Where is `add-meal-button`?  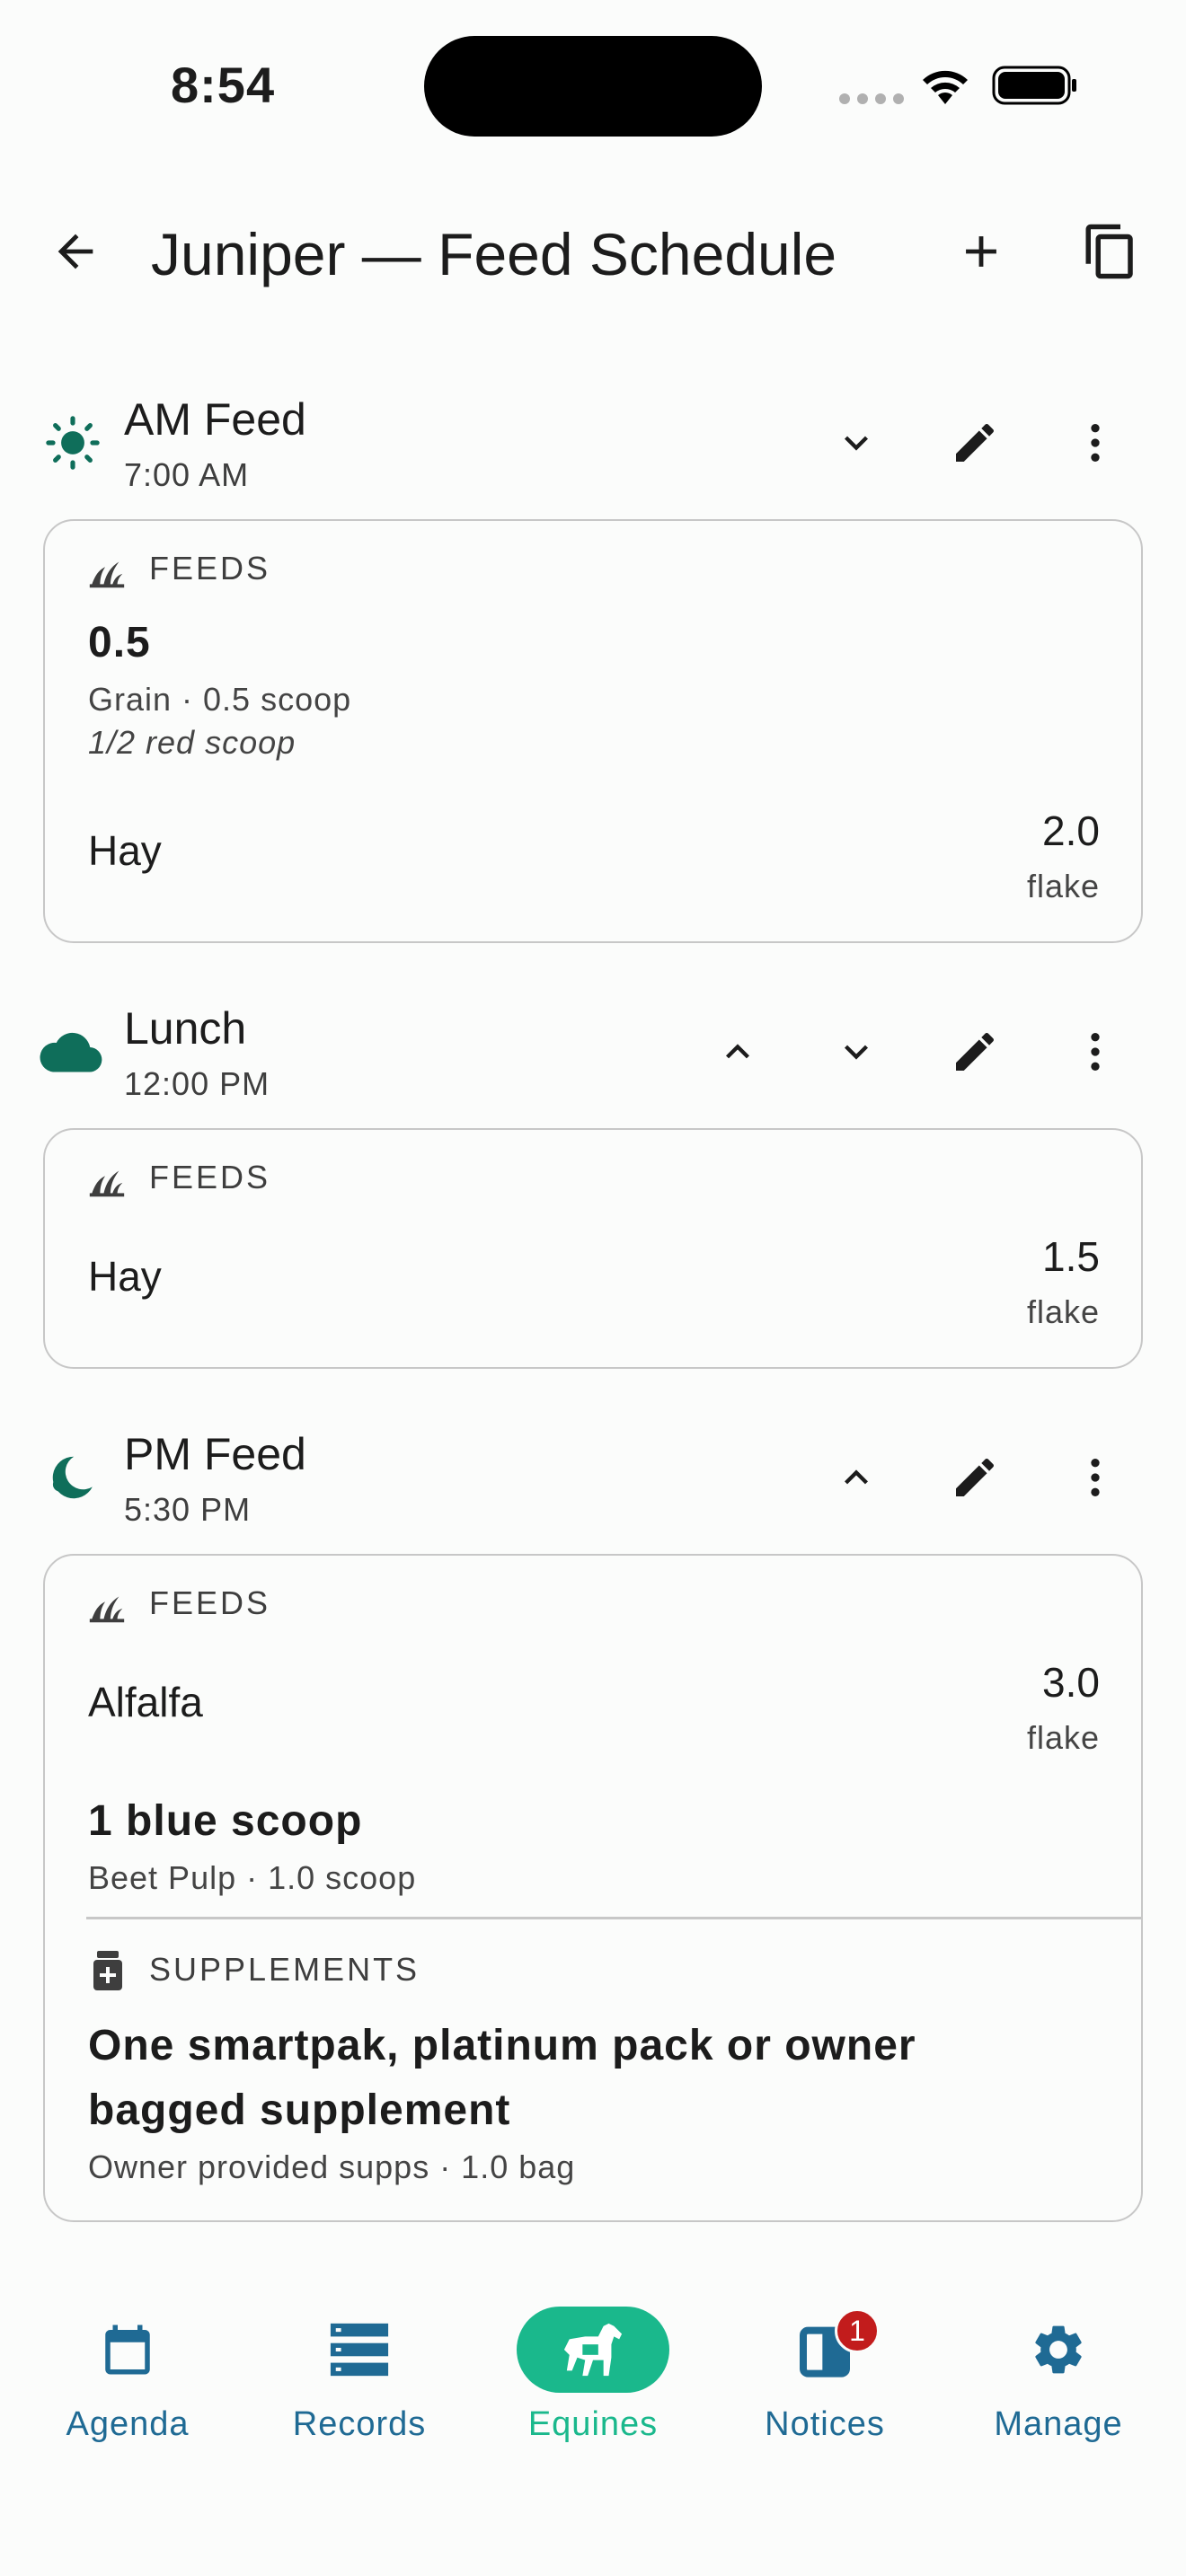 add-meal-button is located at coordinates (981, 251).